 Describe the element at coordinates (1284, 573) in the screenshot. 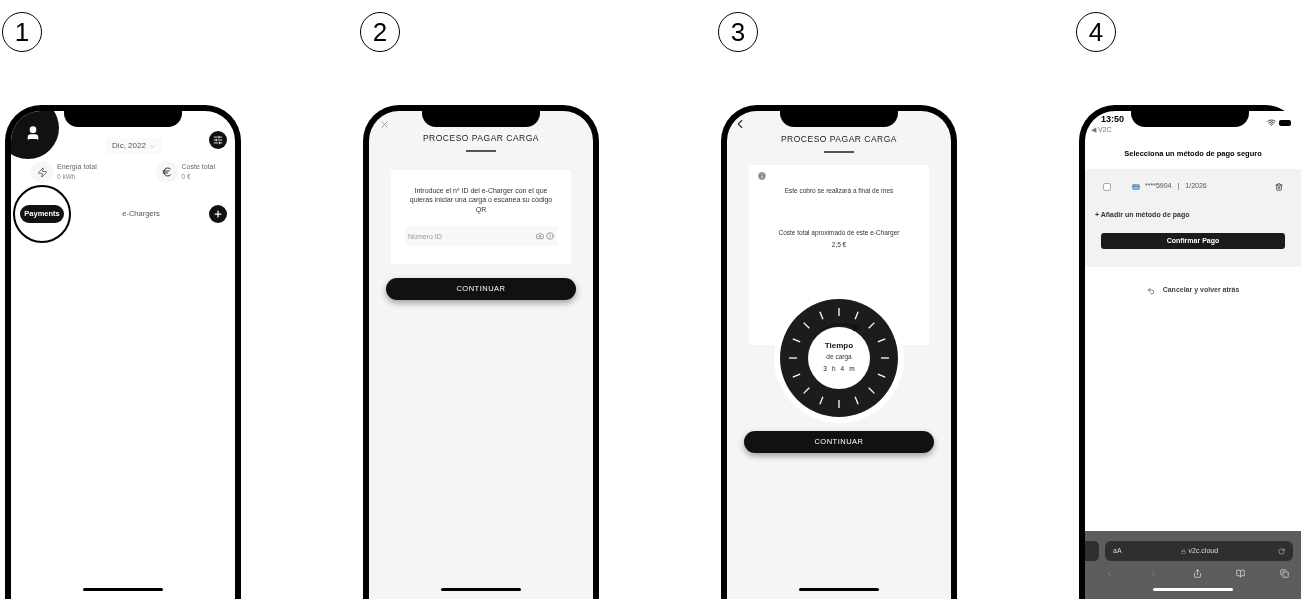

I see `tabs-icon` at that location.